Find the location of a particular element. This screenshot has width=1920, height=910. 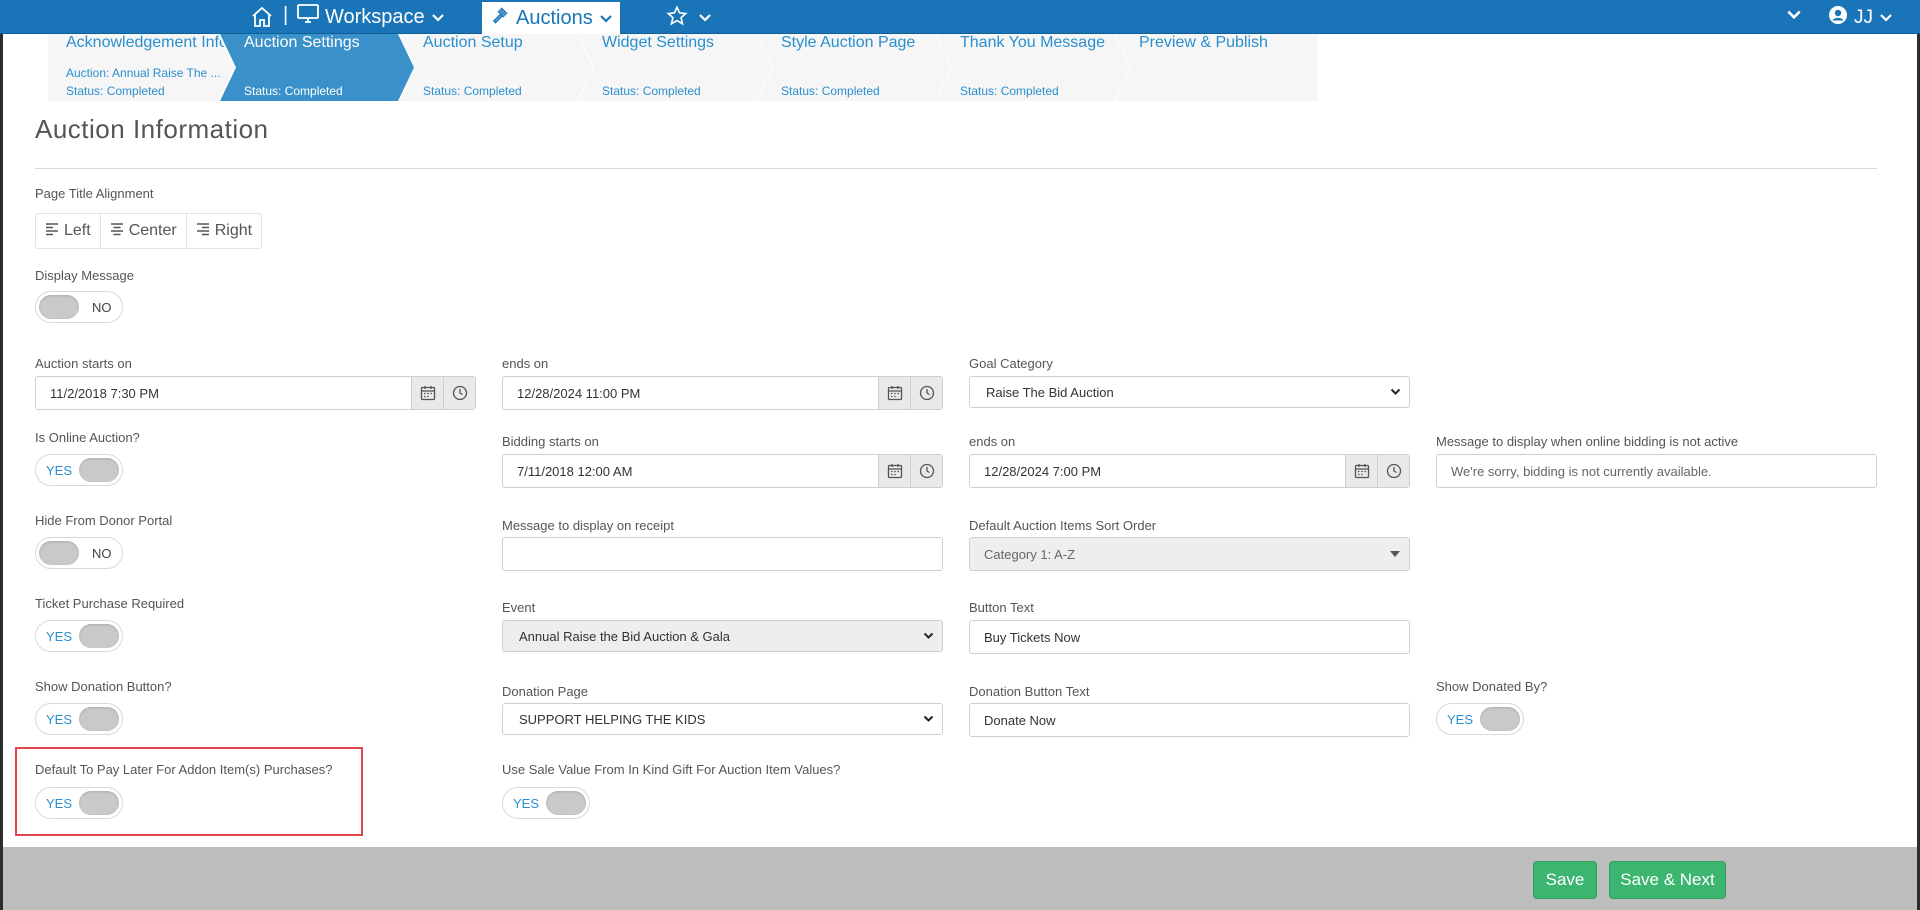

section-title: Auction Information is located at coordinates (152, 129).